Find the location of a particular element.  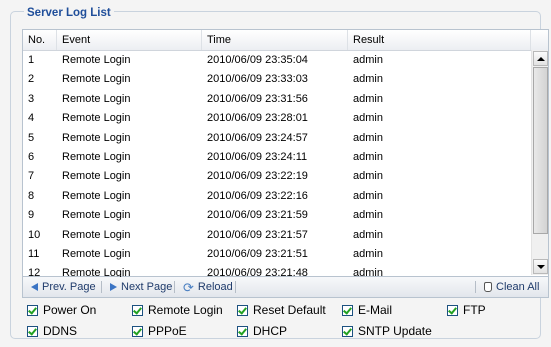

cell-time: 2010/06/09 23:21:59 is located at coordinates (257, 215).